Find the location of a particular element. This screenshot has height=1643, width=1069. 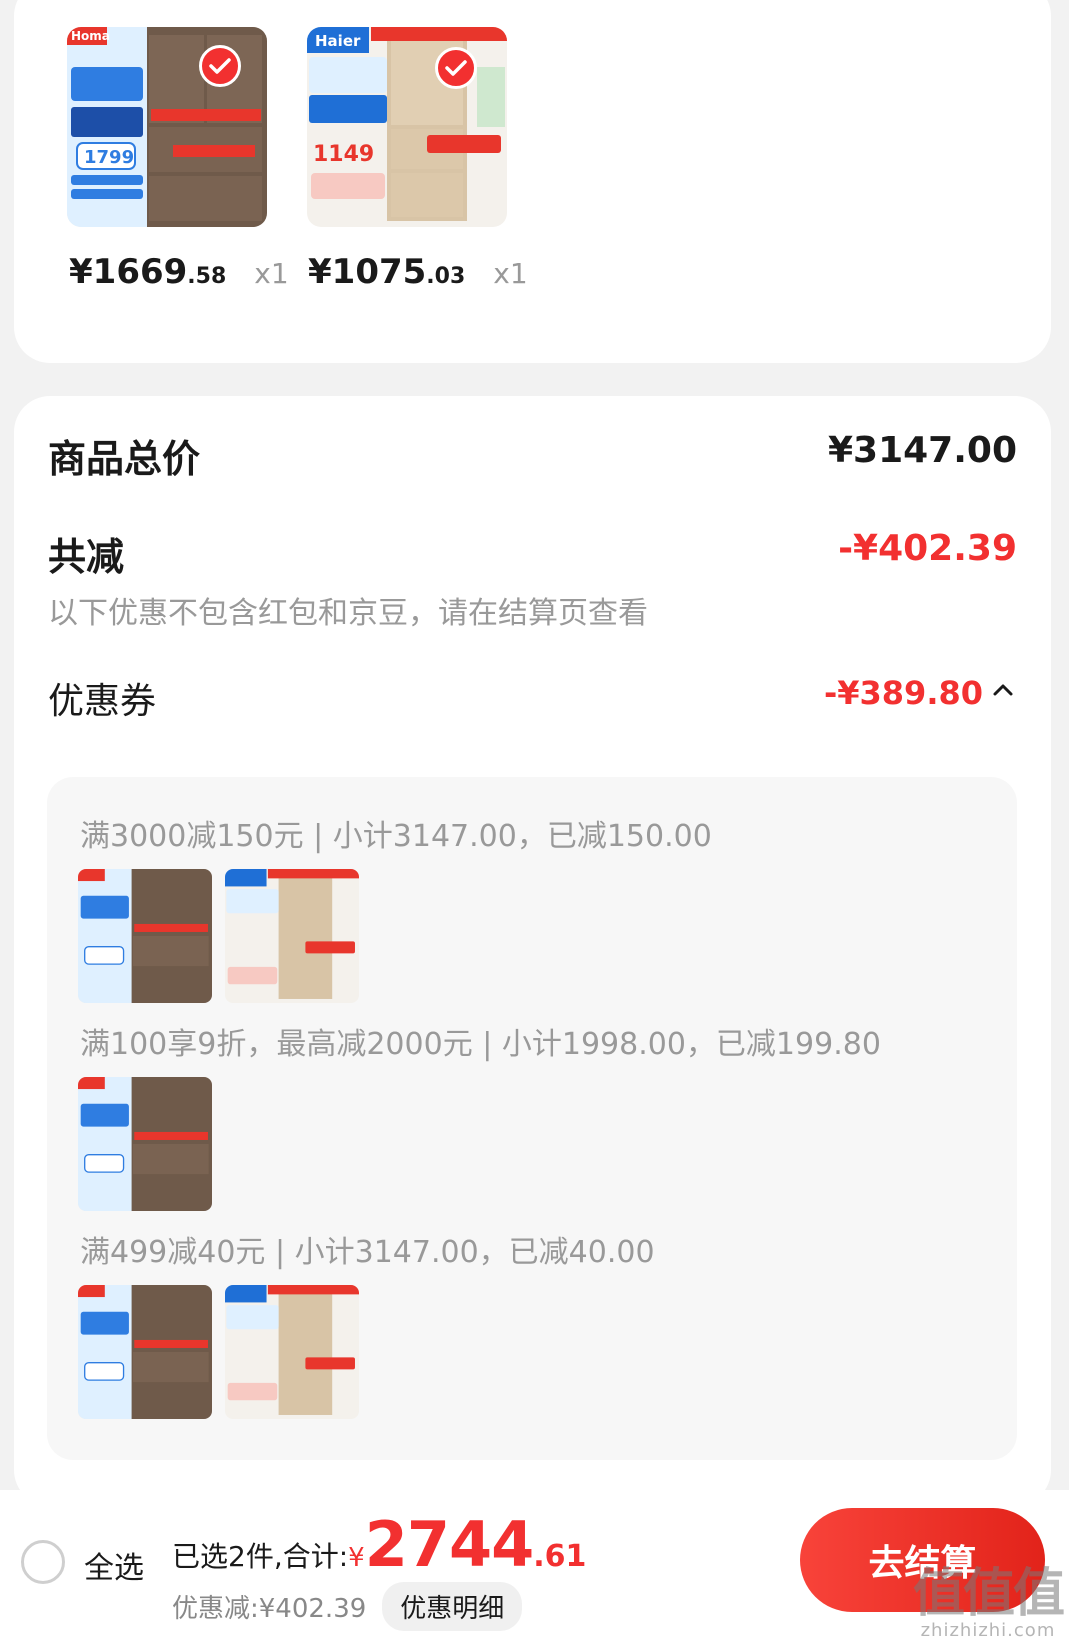

watermark-logo: 值值值 is located at coordinates (988, 1594).